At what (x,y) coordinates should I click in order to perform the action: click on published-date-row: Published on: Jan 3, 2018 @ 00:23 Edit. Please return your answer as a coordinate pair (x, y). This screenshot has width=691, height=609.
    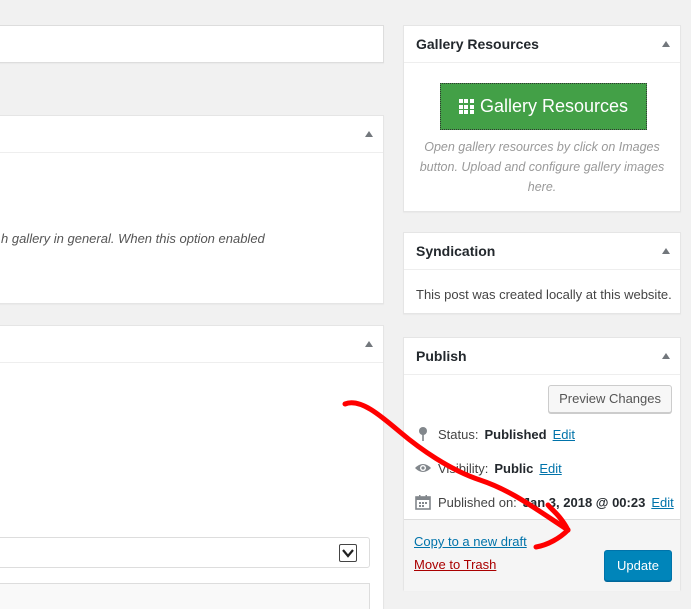
    Looking at the image, I should click on (544, 502).